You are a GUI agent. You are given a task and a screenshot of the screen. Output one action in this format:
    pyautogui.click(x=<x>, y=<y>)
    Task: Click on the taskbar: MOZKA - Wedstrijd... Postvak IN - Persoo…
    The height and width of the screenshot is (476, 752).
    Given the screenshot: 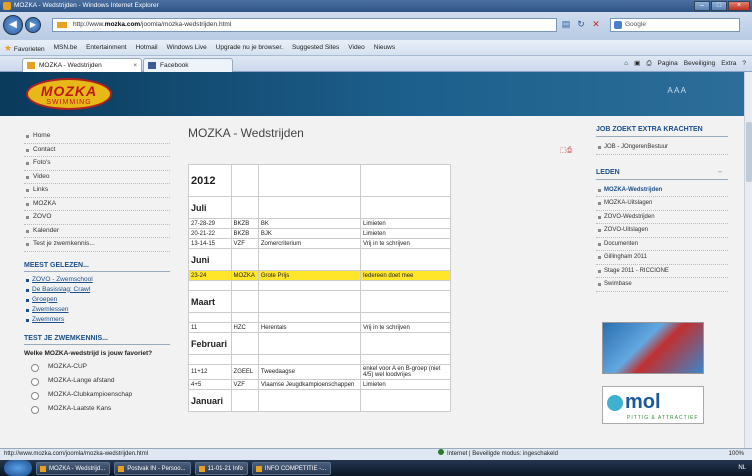 What is the action you would take?
    pyautogui.click(x=376, y=468)
    